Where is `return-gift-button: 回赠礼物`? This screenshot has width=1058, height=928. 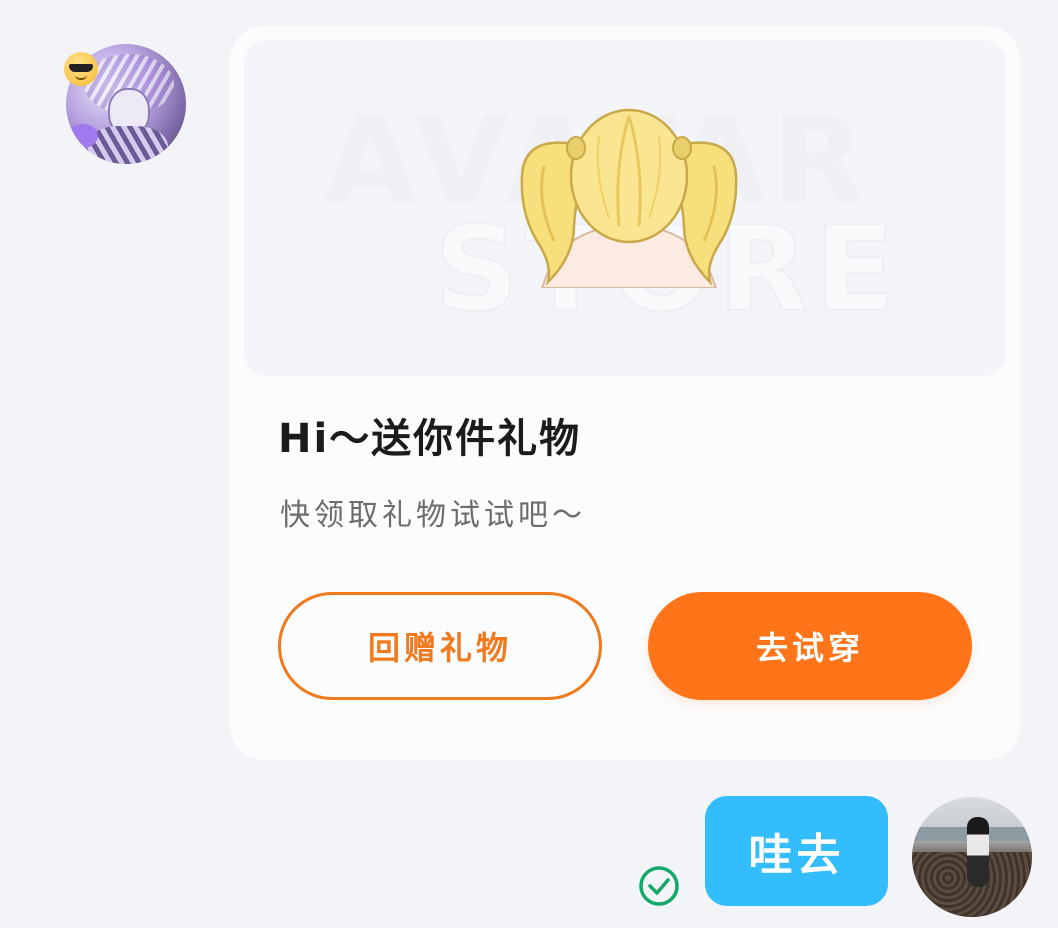
return-gift-button: 回赠礼物 is located at coordinates (440, 646).